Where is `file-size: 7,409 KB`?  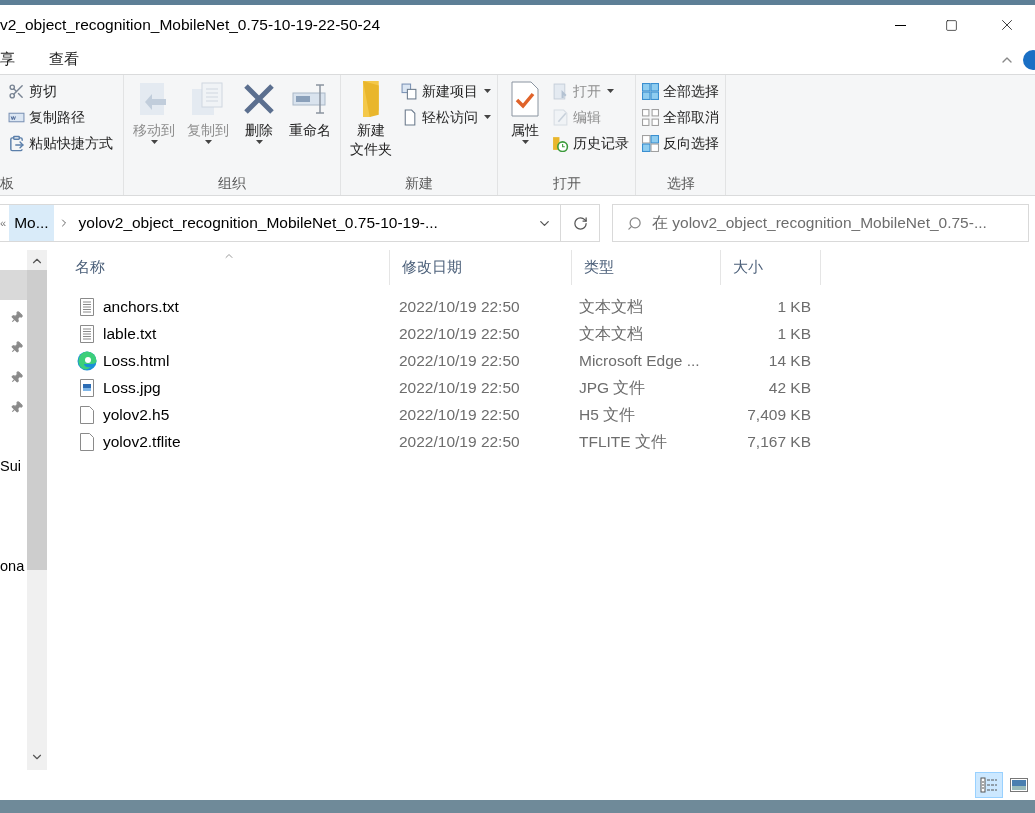
file-size: 7,409 KB is located at coordinates (779, 414).